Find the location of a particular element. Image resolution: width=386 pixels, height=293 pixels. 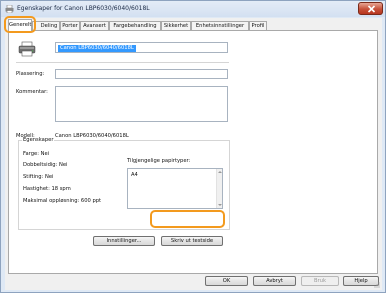

printer-name-field: Canon LBP6030/6040/6018L is located at coordinates (141, 47).